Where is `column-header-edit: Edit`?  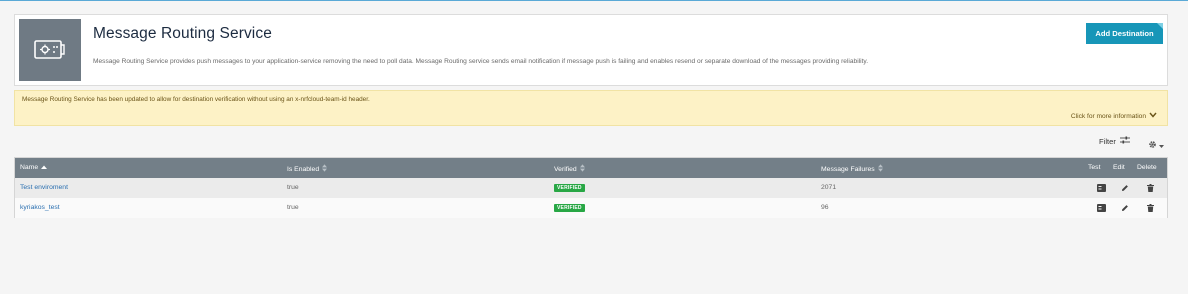
column-header-edit: Edit is located at coordinates (1119, 167).